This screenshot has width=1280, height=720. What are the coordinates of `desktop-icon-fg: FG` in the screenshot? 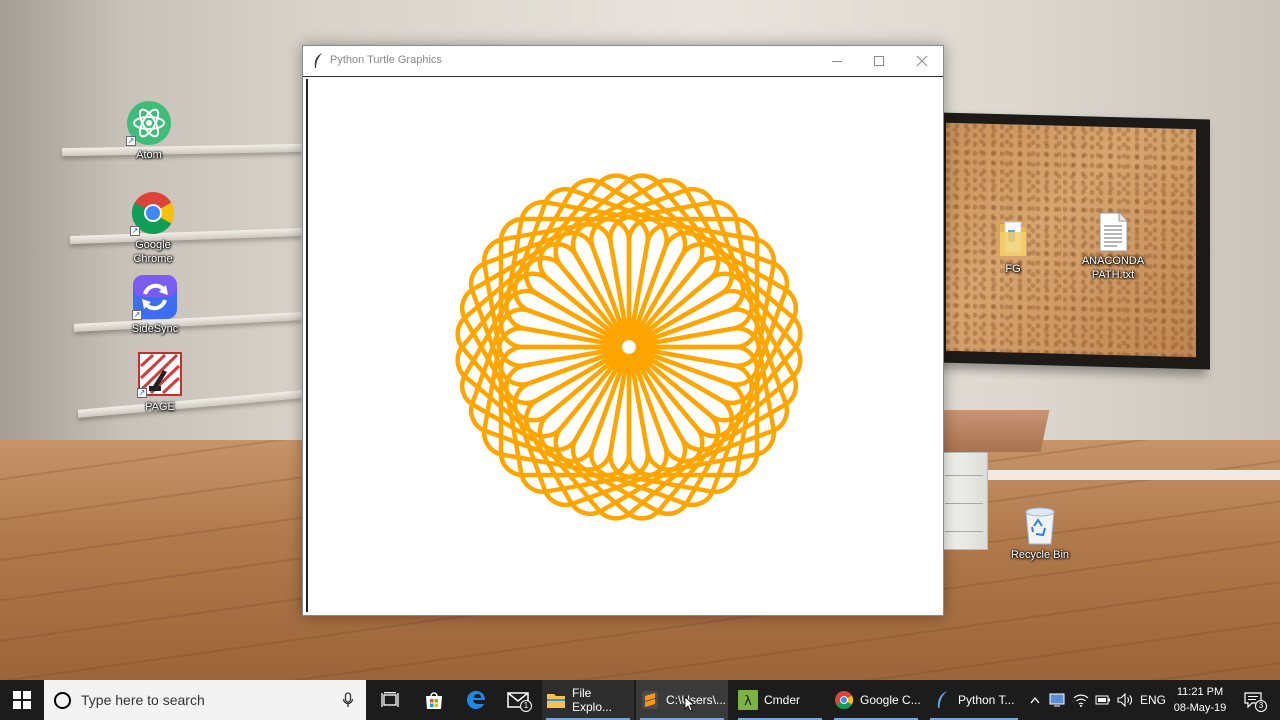 It's located at (1013, 247).